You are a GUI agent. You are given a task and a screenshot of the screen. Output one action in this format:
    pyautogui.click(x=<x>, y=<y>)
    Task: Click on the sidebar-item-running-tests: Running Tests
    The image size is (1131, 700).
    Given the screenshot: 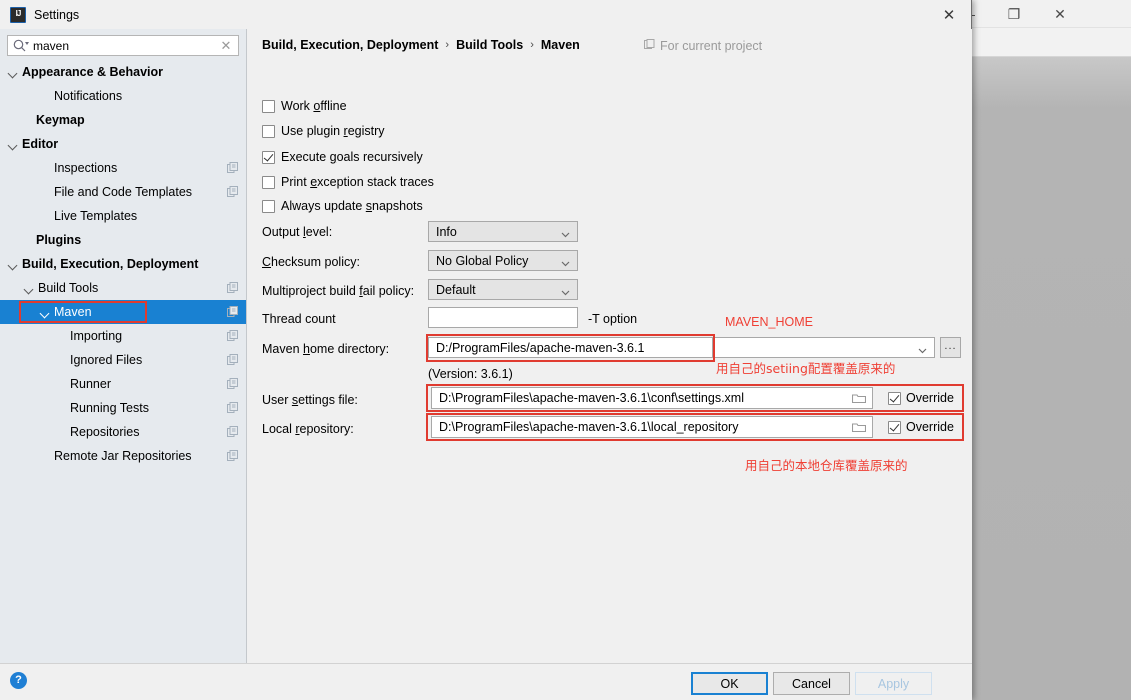 What is the action you would take?
    pyautogui.click(x=123, y=408)
    